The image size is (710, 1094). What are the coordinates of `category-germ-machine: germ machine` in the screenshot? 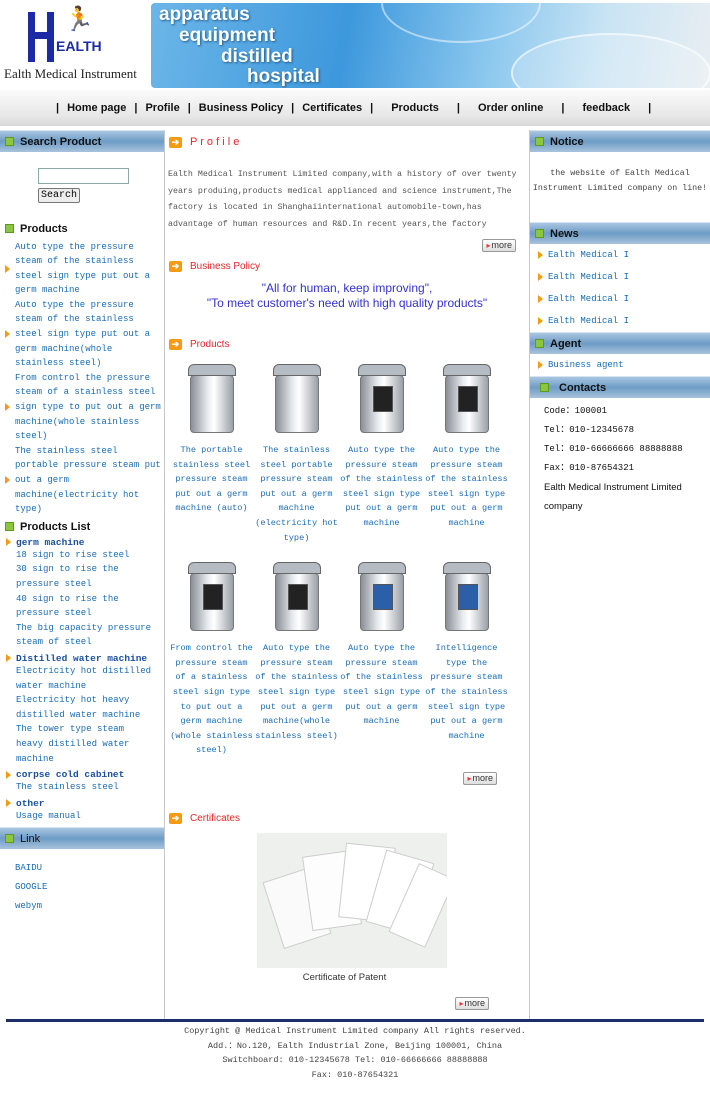 It's located at (85, 542).